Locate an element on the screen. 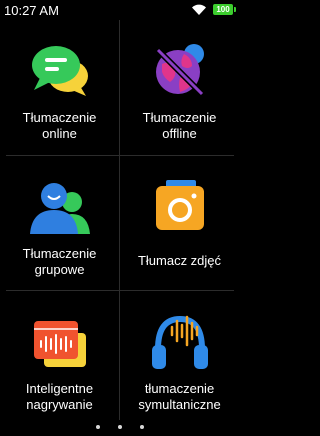 The width and height of the screenshot is (320, 436). tile-label-line2: nagrywanie is located at coordinates (59, 404).